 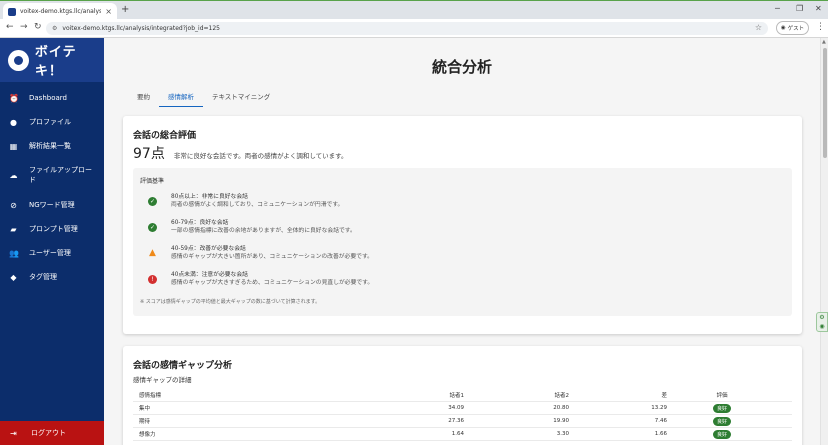 I want to click on cell-diff: 13.29, so click(x=659, y=408).